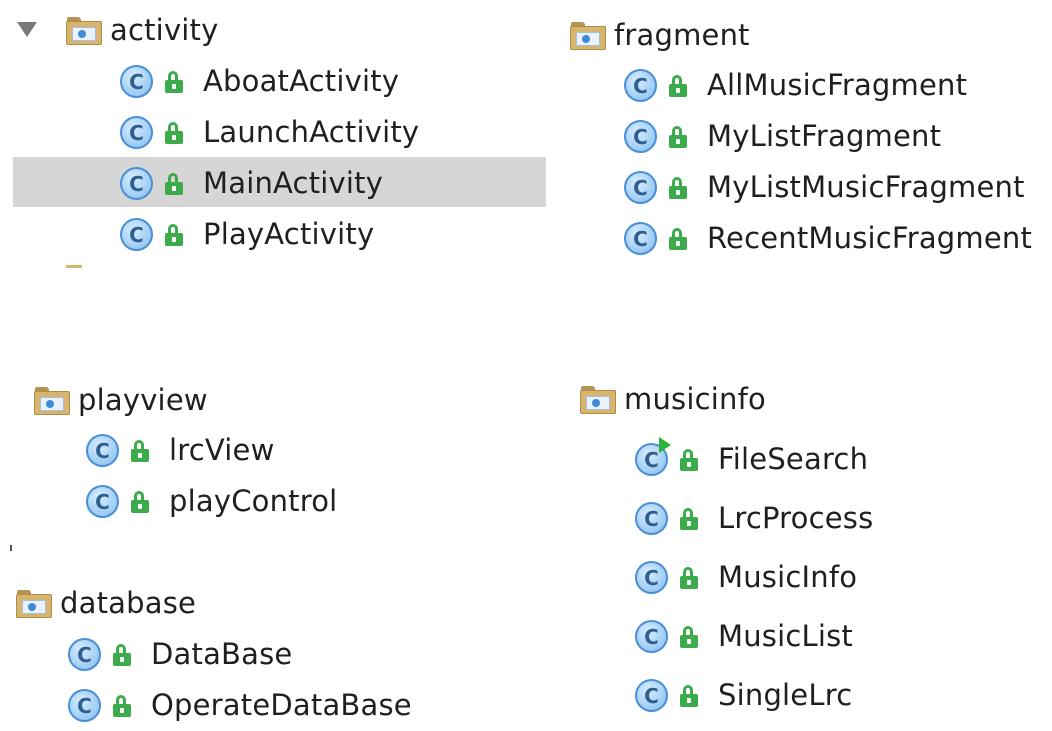 This screenshot has width=1052, height=731. I want to click on class-row: C DataBase, so click(180, 654).